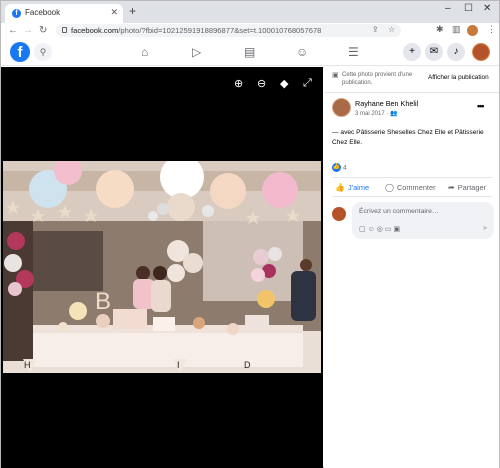 The image size is (500, 468). I want to click on fullscreen-icon: ⤢, so click(307, 83).